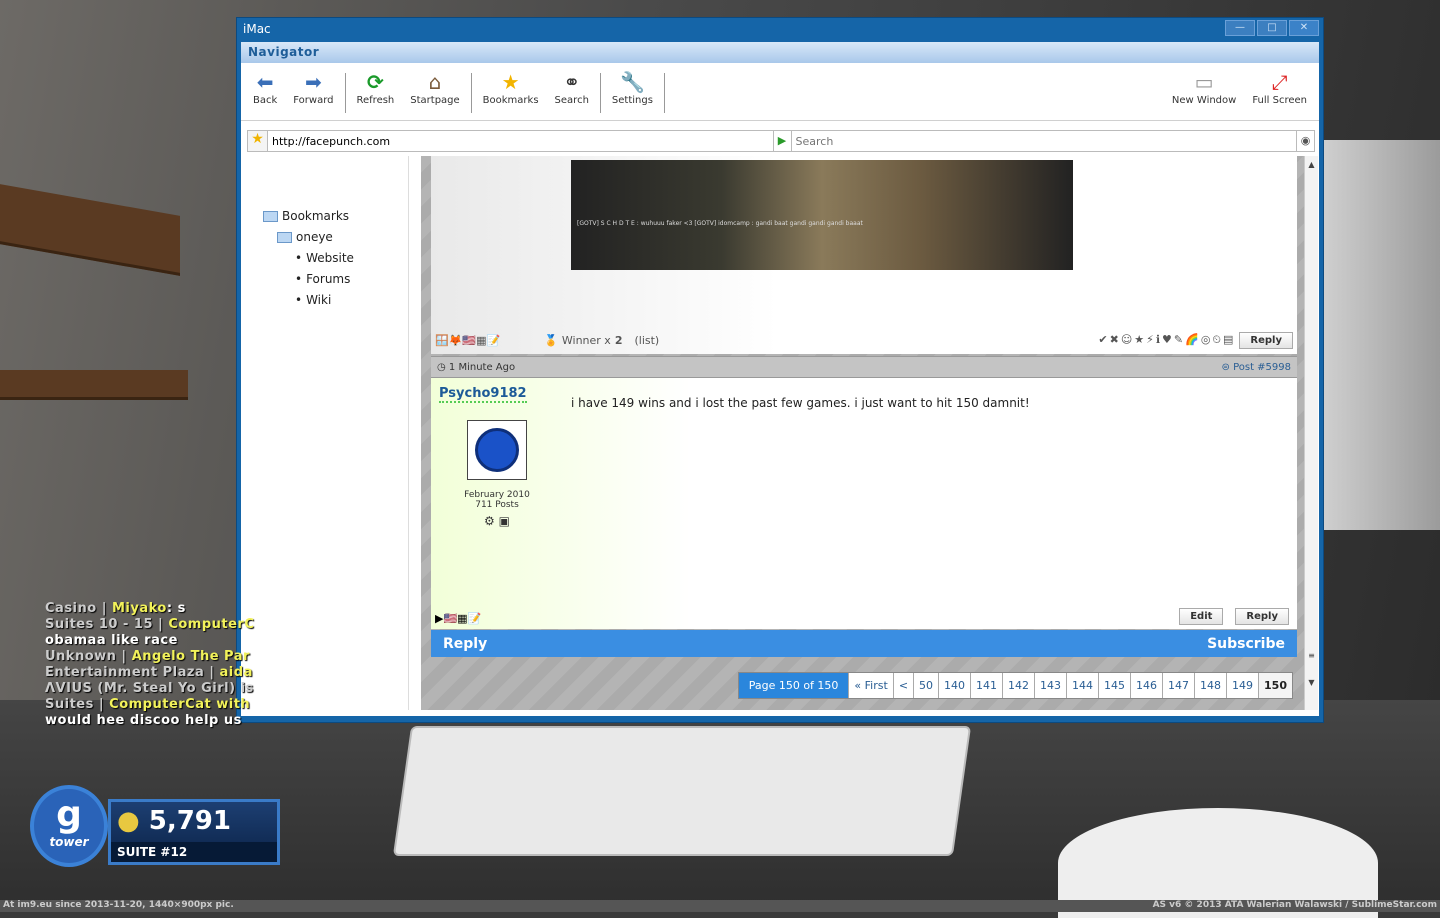 The image size is (1440, 918). I want to click on full-screen-button: ⤢ Full Screen, so click(1279, 87).